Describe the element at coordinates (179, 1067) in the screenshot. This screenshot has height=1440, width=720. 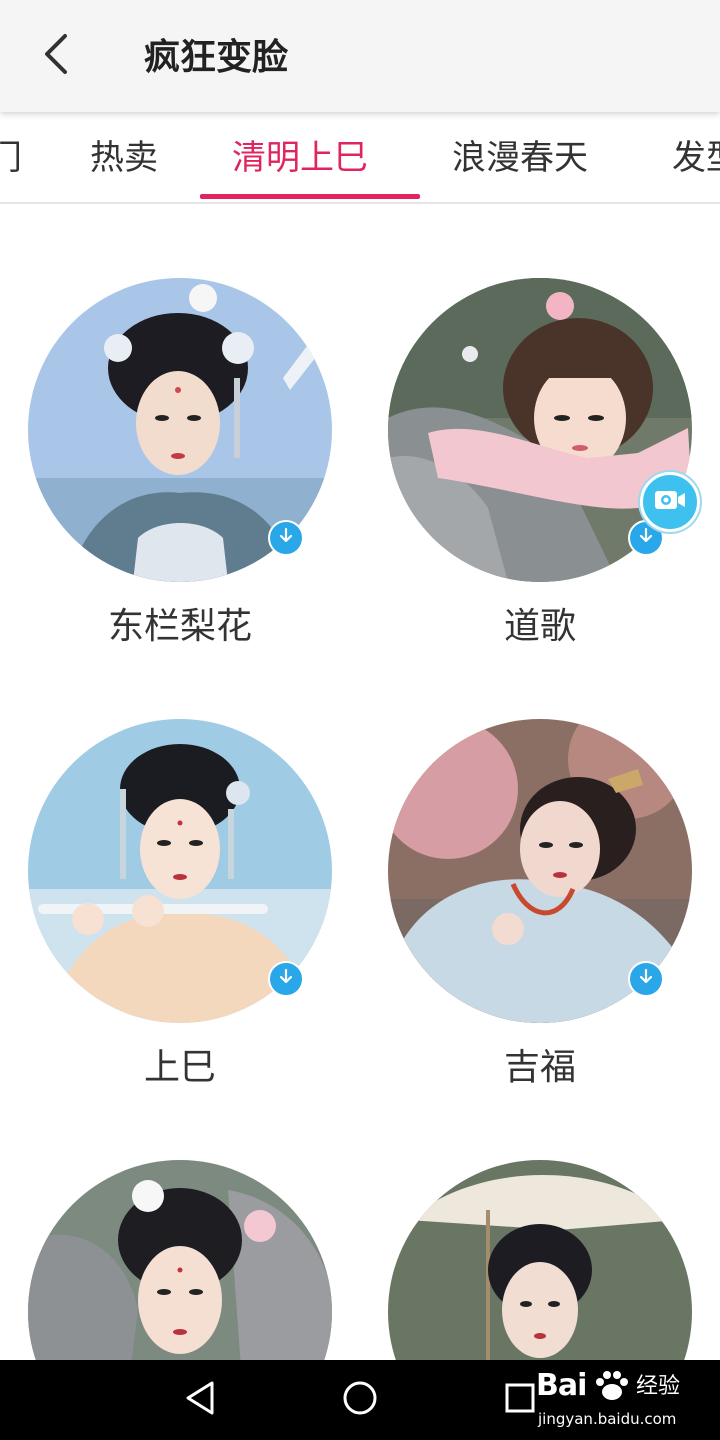
I see `template-name: 上巳` at that location.